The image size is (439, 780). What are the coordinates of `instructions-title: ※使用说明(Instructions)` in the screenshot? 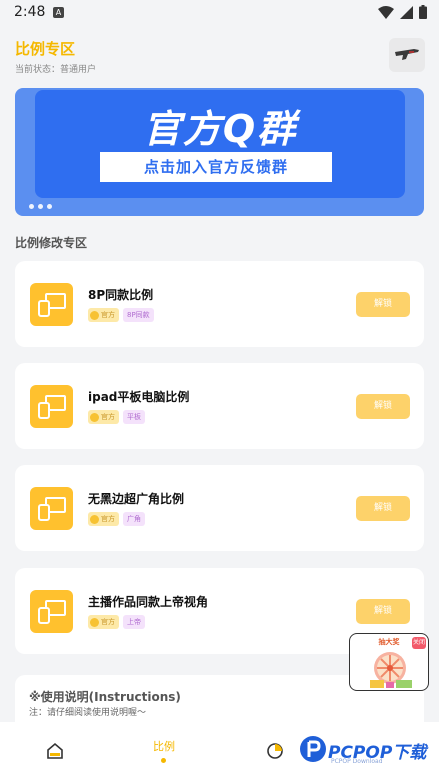 It's located at (105, 697).